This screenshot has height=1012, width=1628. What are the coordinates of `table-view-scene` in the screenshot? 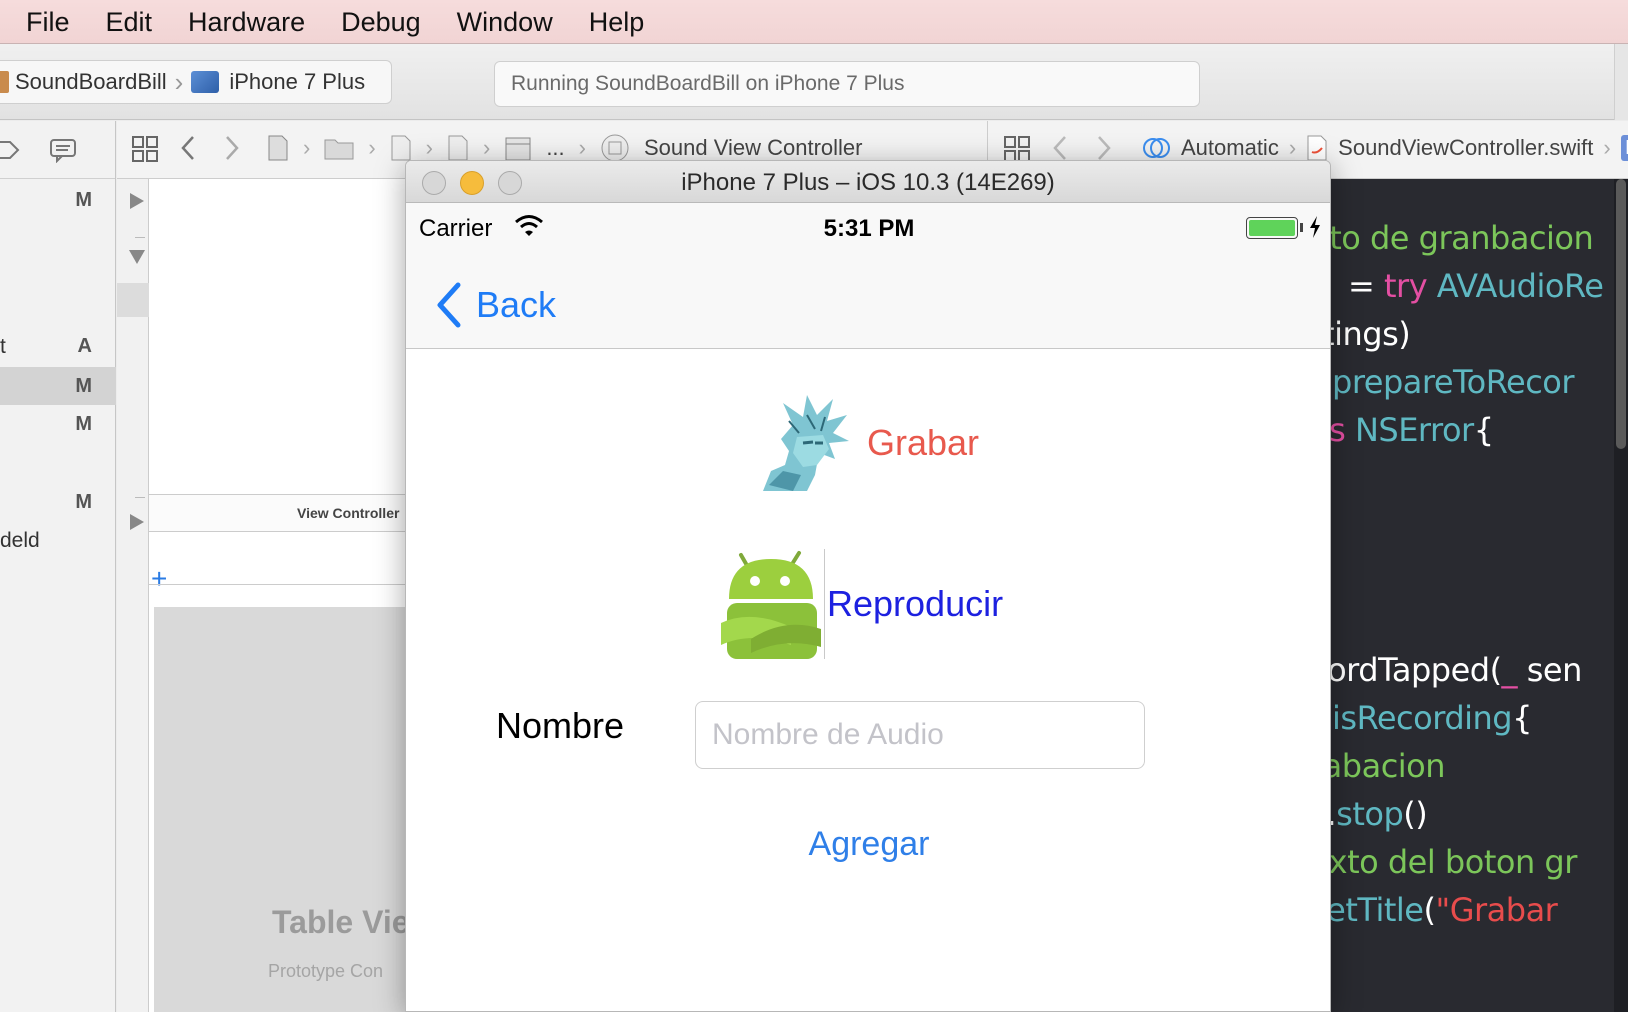 It's located at (280, 809).